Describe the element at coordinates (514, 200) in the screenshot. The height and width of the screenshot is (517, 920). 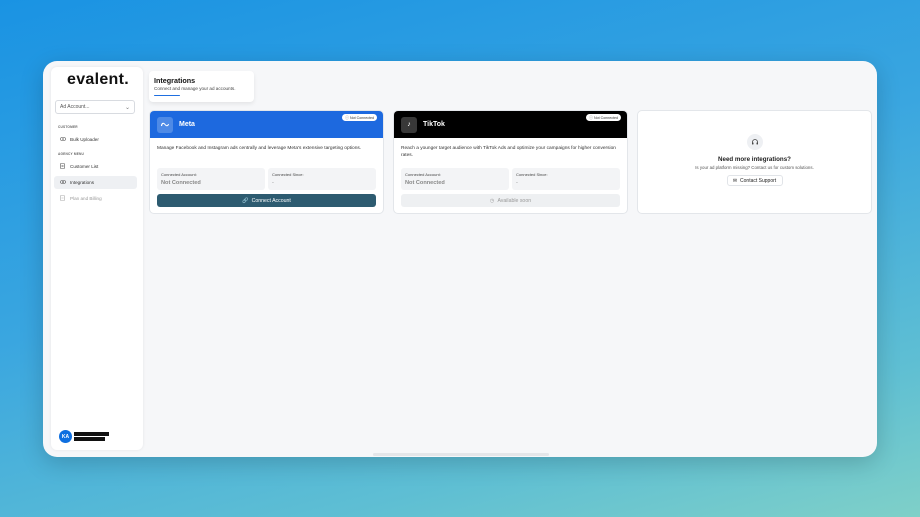
I see `button-label: Available soon` at that location.